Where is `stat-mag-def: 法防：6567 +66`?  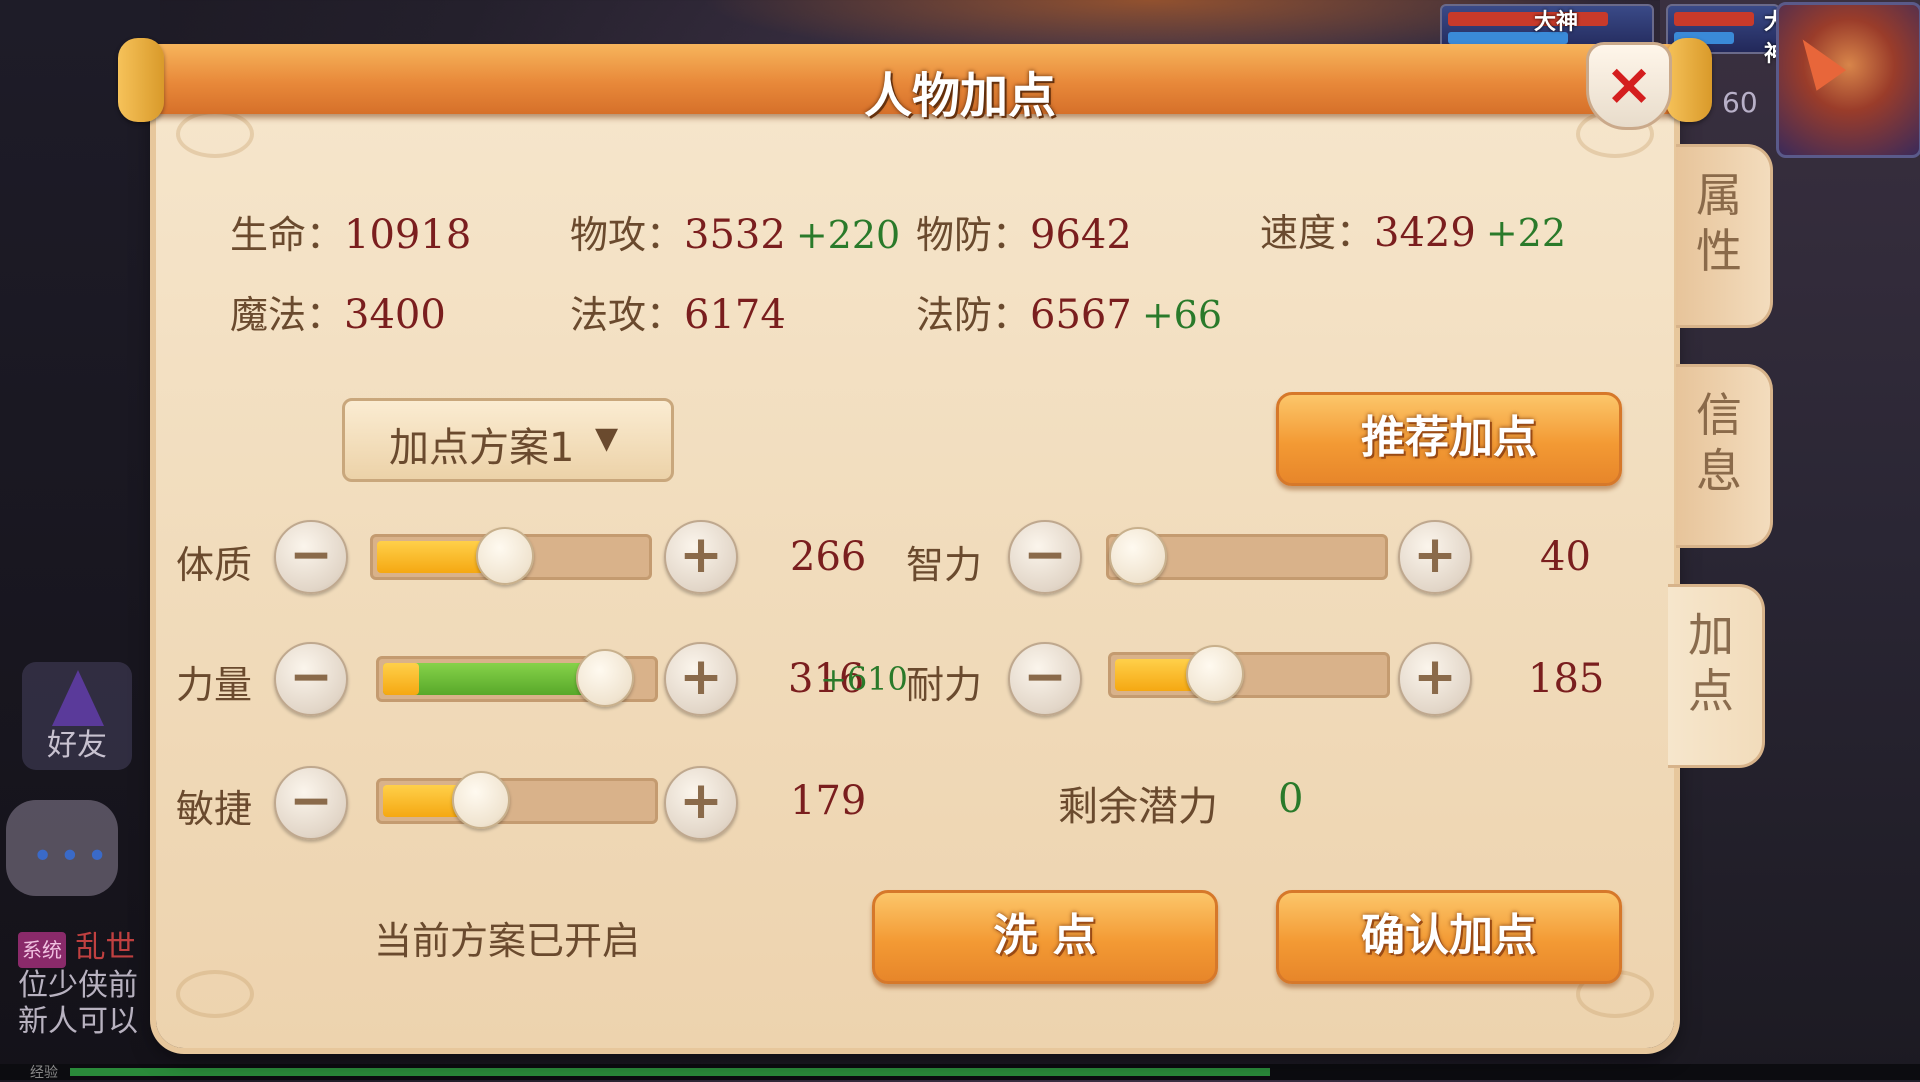 stat-mag-def: 法防：6567 +66 is located at coordinates (1069, 315).